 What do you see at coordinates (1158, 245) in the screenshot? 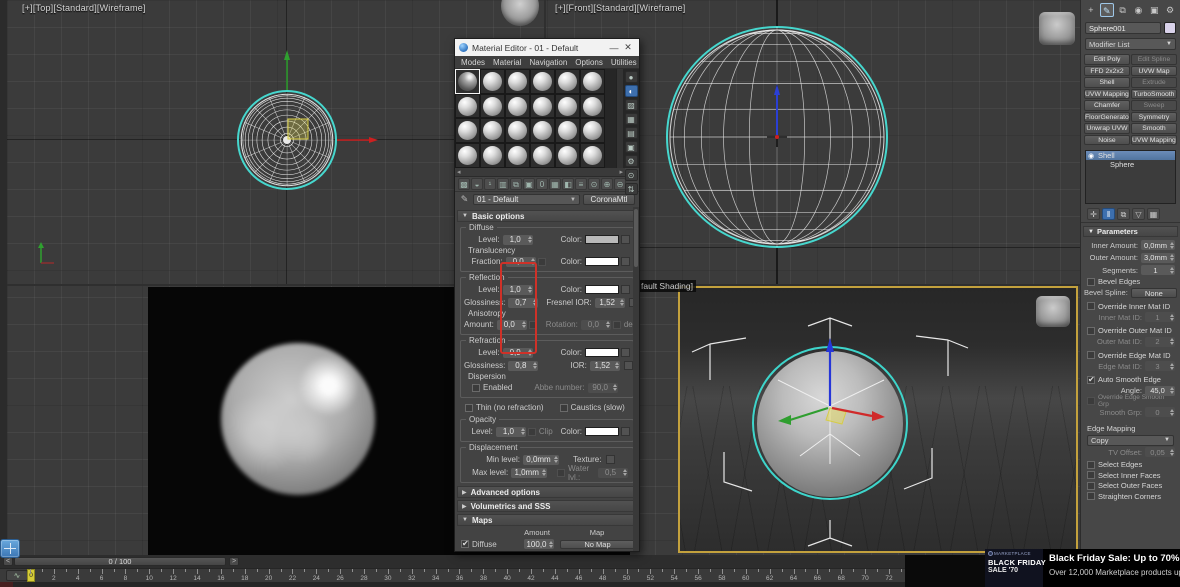
I see `parameter-spinner: 0,0mm` at bounding box center [1158, 245].